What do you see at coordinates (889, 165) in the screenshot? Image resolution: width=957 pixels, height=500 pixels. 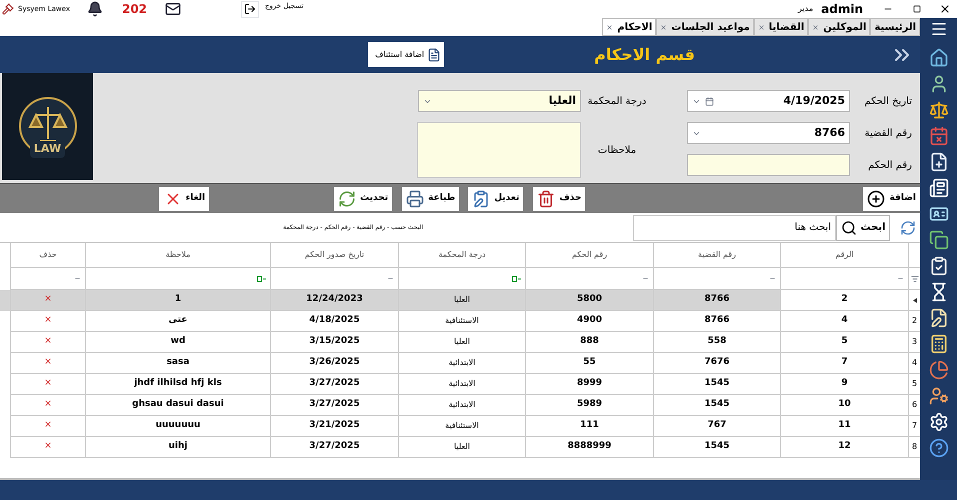 I see `field-label: رقم الحكم` at bounding box center [889, 165].